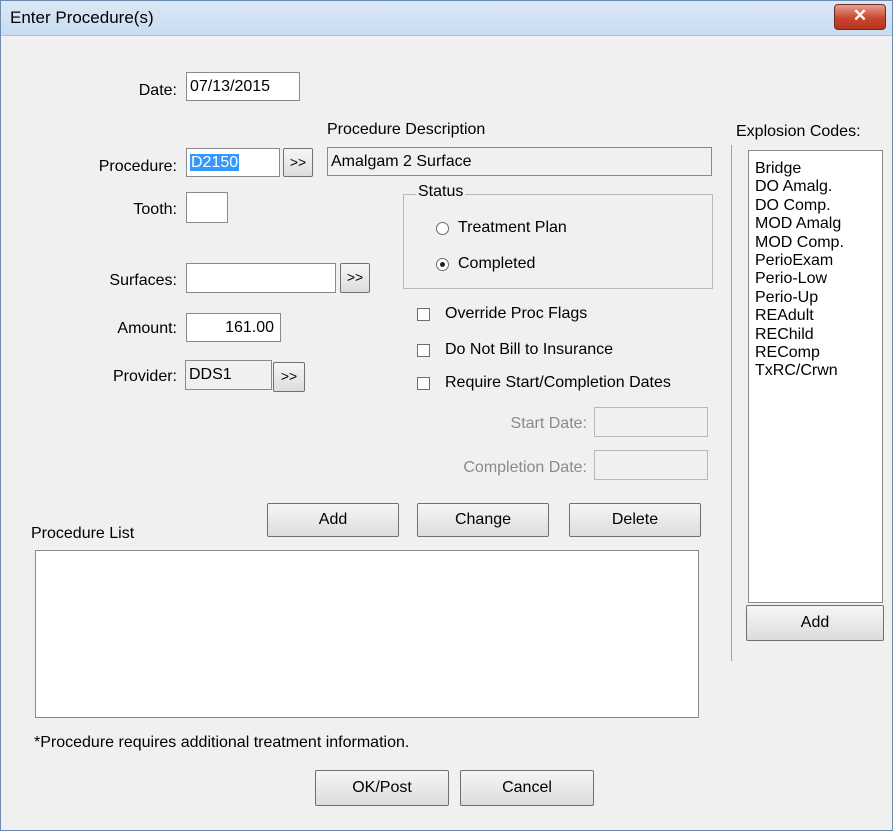  Describe the element at coordinates (423, 350) in the screenshot. I see `do-not-bill-checkbox` at that location.